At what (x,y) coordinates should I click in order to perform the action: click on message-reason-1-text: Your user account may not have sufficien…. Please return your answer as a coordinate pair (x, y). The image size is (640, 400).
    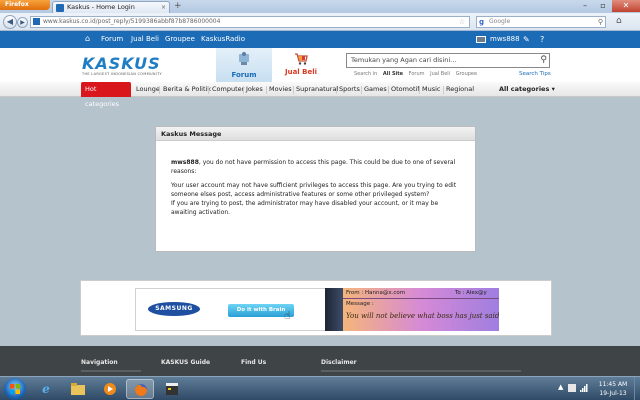
    Looking at the image, I should click on (314, 190).